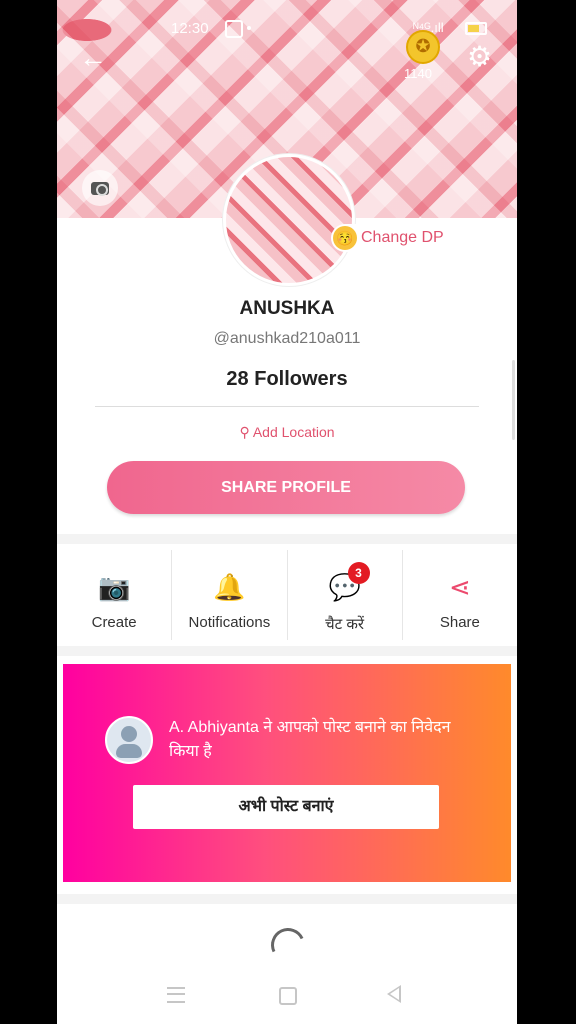 The width and height of the screenshot is (576, 1024). I want to click on share-action: ⋖ Share, so click(460, 595).